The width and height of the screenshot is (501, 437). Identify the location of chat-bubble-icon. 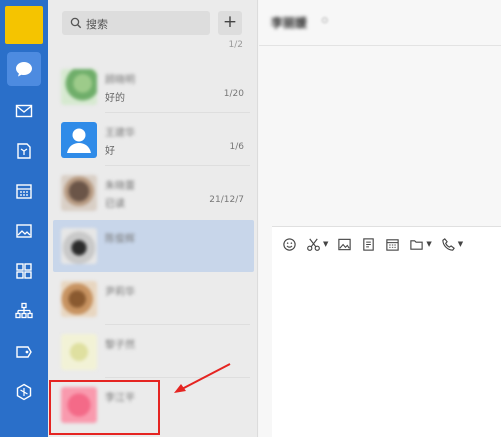
(24, 69).